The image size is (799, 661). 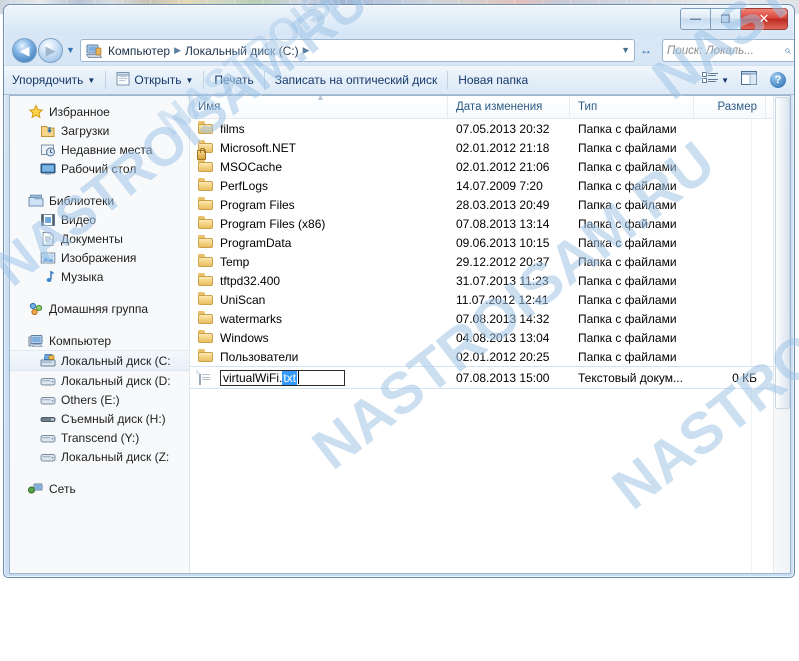 What do you see at coordinates (319, 128) in the screenshot?
I see `file-name-cell: films` at bounding box center [319, 128].